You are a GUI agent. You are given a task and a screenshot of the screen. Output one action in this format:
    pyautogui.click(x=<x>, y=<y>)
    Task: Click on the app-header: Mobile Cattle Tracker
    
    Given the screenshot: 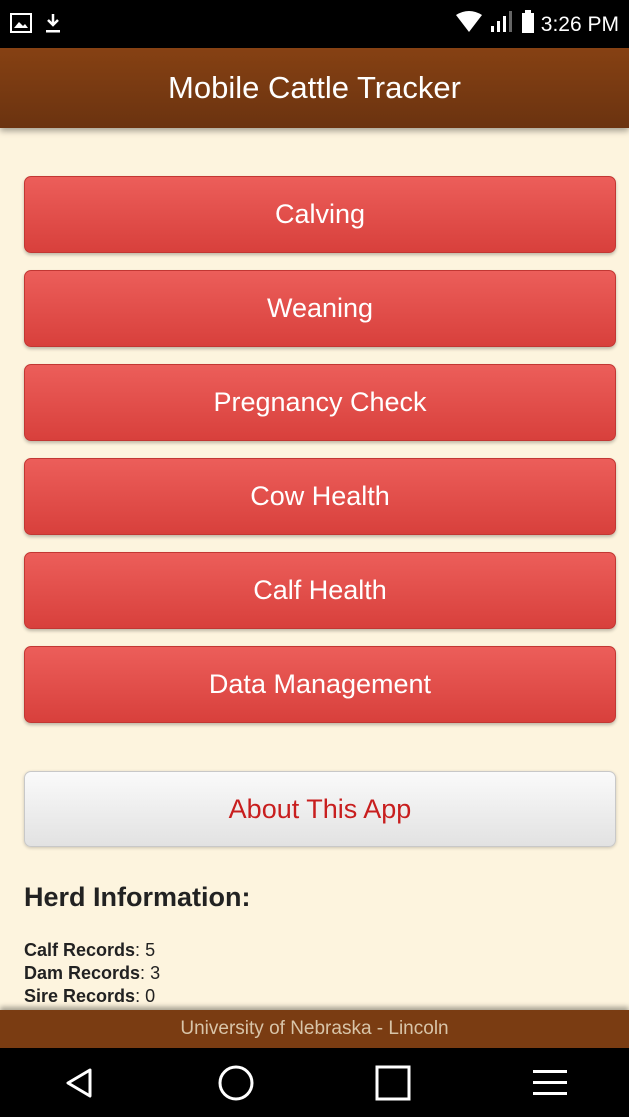 What is the action you would take?
    pyautogui.click(x=314, y=88)
    